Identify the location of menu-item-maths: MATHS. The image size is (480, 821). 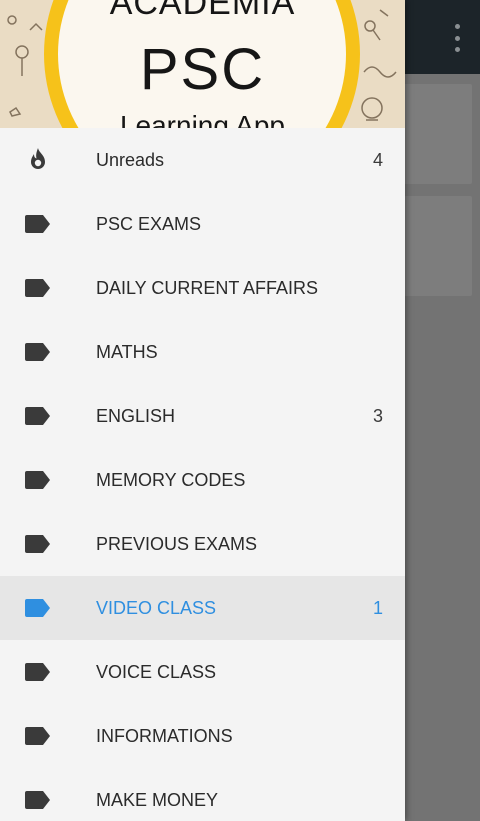
(202, 352).